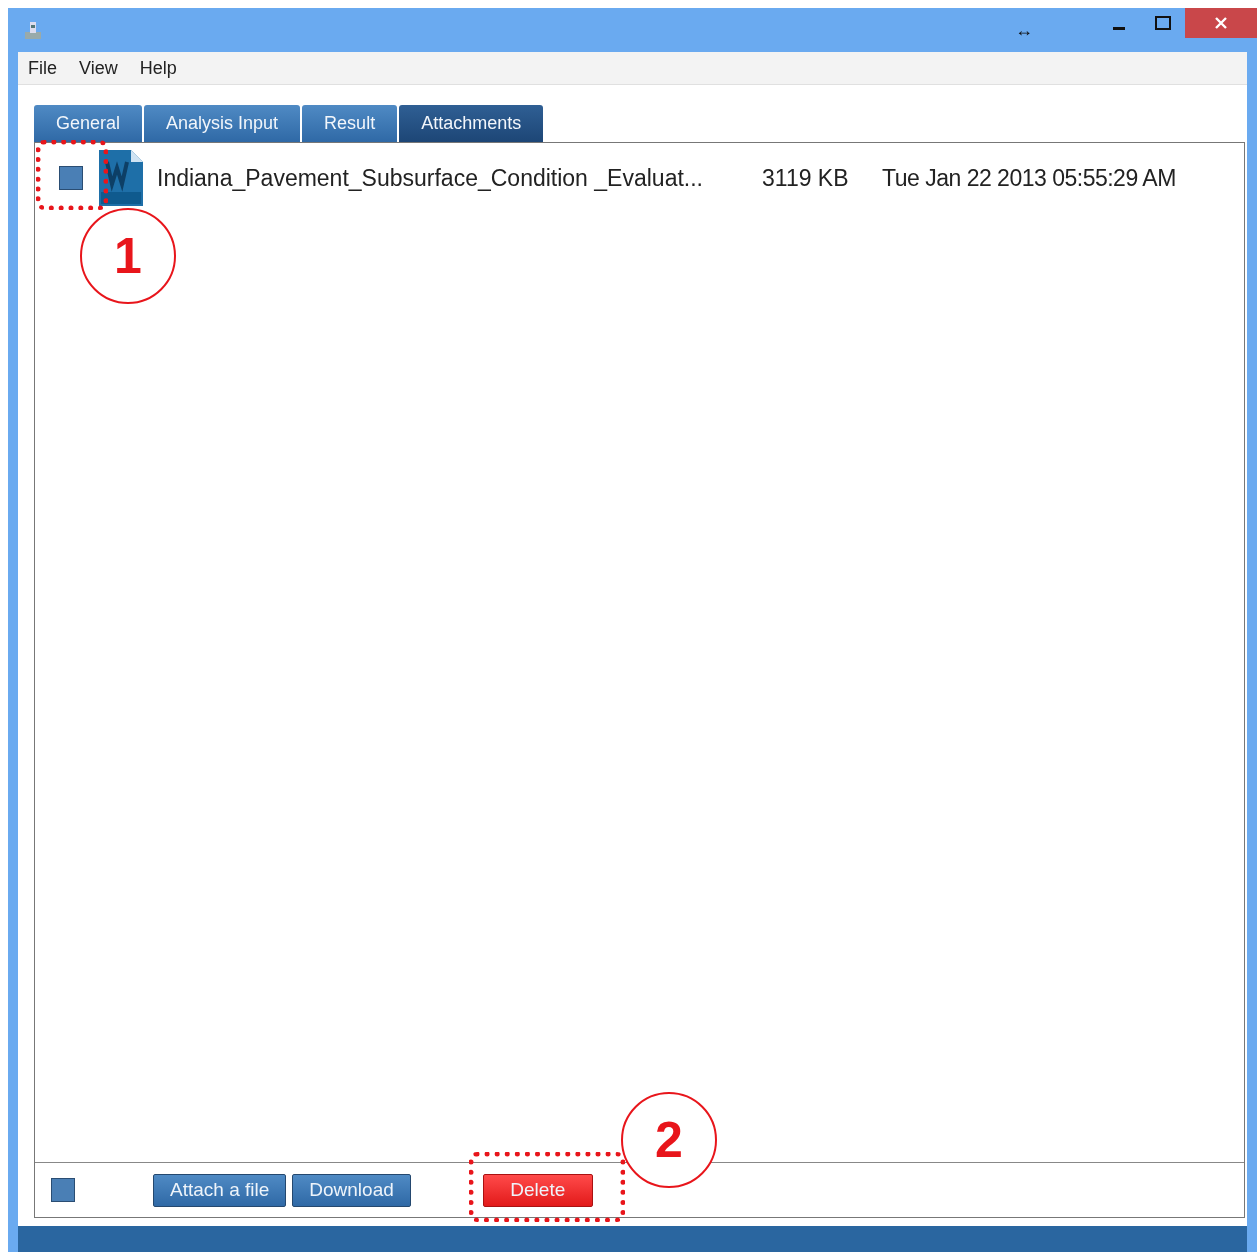 The height and width of the screenshot is (1254, 1259). What do you see at coordinates (1119, 28) in the screenshot?
I see `minimize-icon` at bounding box center [1119, 28].